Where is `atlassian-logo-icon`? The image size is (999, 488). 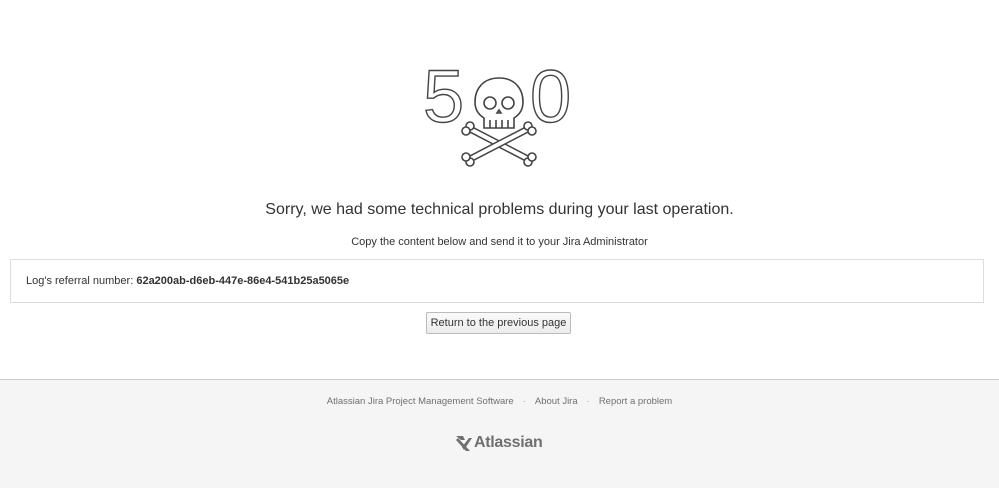
atlassian-logo-icon is located at coordinates (464, 443).